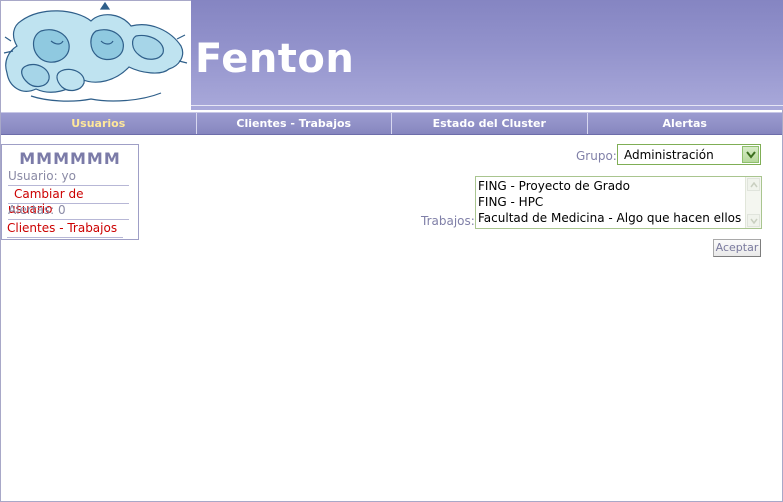  What do you see at coordinates (70, 158) in the screenshot?
I see `user-name: MMMMMM` at bounding box center [70, 158].